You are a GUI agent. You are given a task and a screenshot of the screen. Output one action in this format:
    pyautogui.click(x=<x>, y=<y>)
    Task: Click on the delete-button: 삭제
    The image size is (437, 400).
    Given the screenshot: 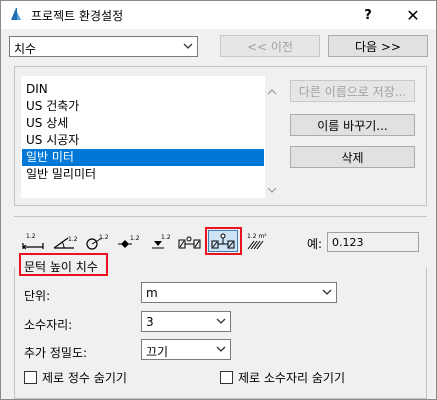 What is the action you would take?
    pyautogui.click(x=352, y=157)
    